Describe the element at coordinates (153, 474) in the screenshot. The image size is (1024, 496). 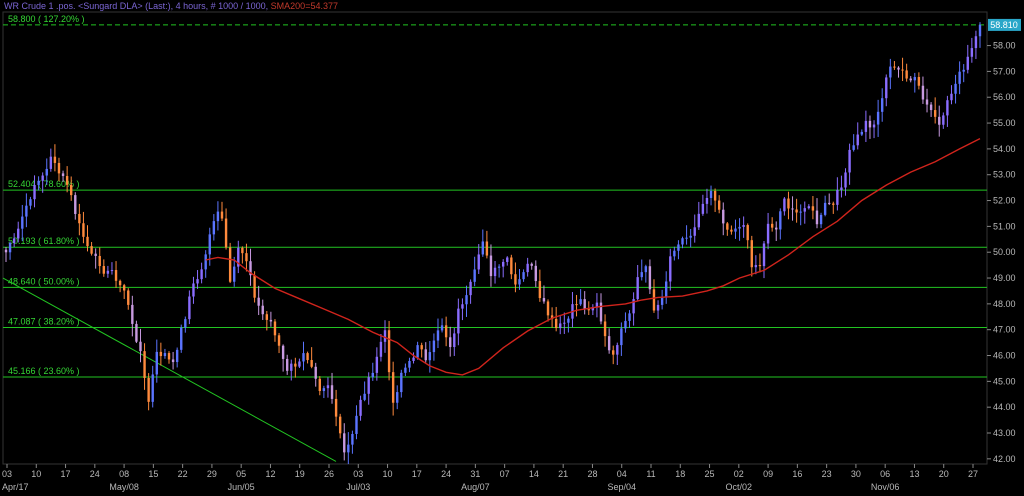
I see `x-tick-label: 15` at that location.